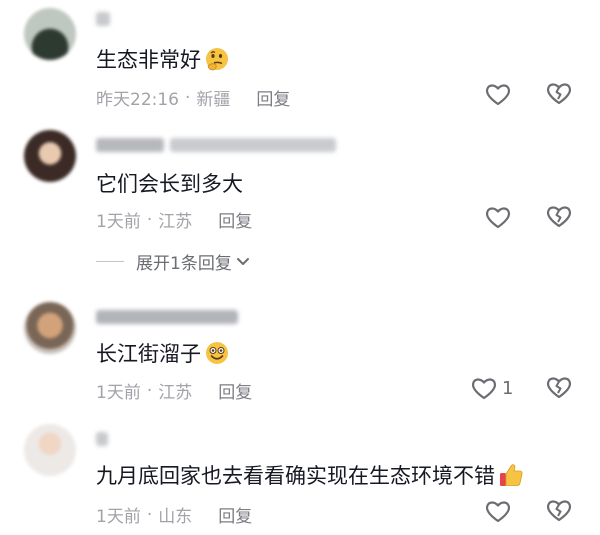 The image size is (600, 535). I want to click on comment-text: 长江街溜子, so click(163, 353).